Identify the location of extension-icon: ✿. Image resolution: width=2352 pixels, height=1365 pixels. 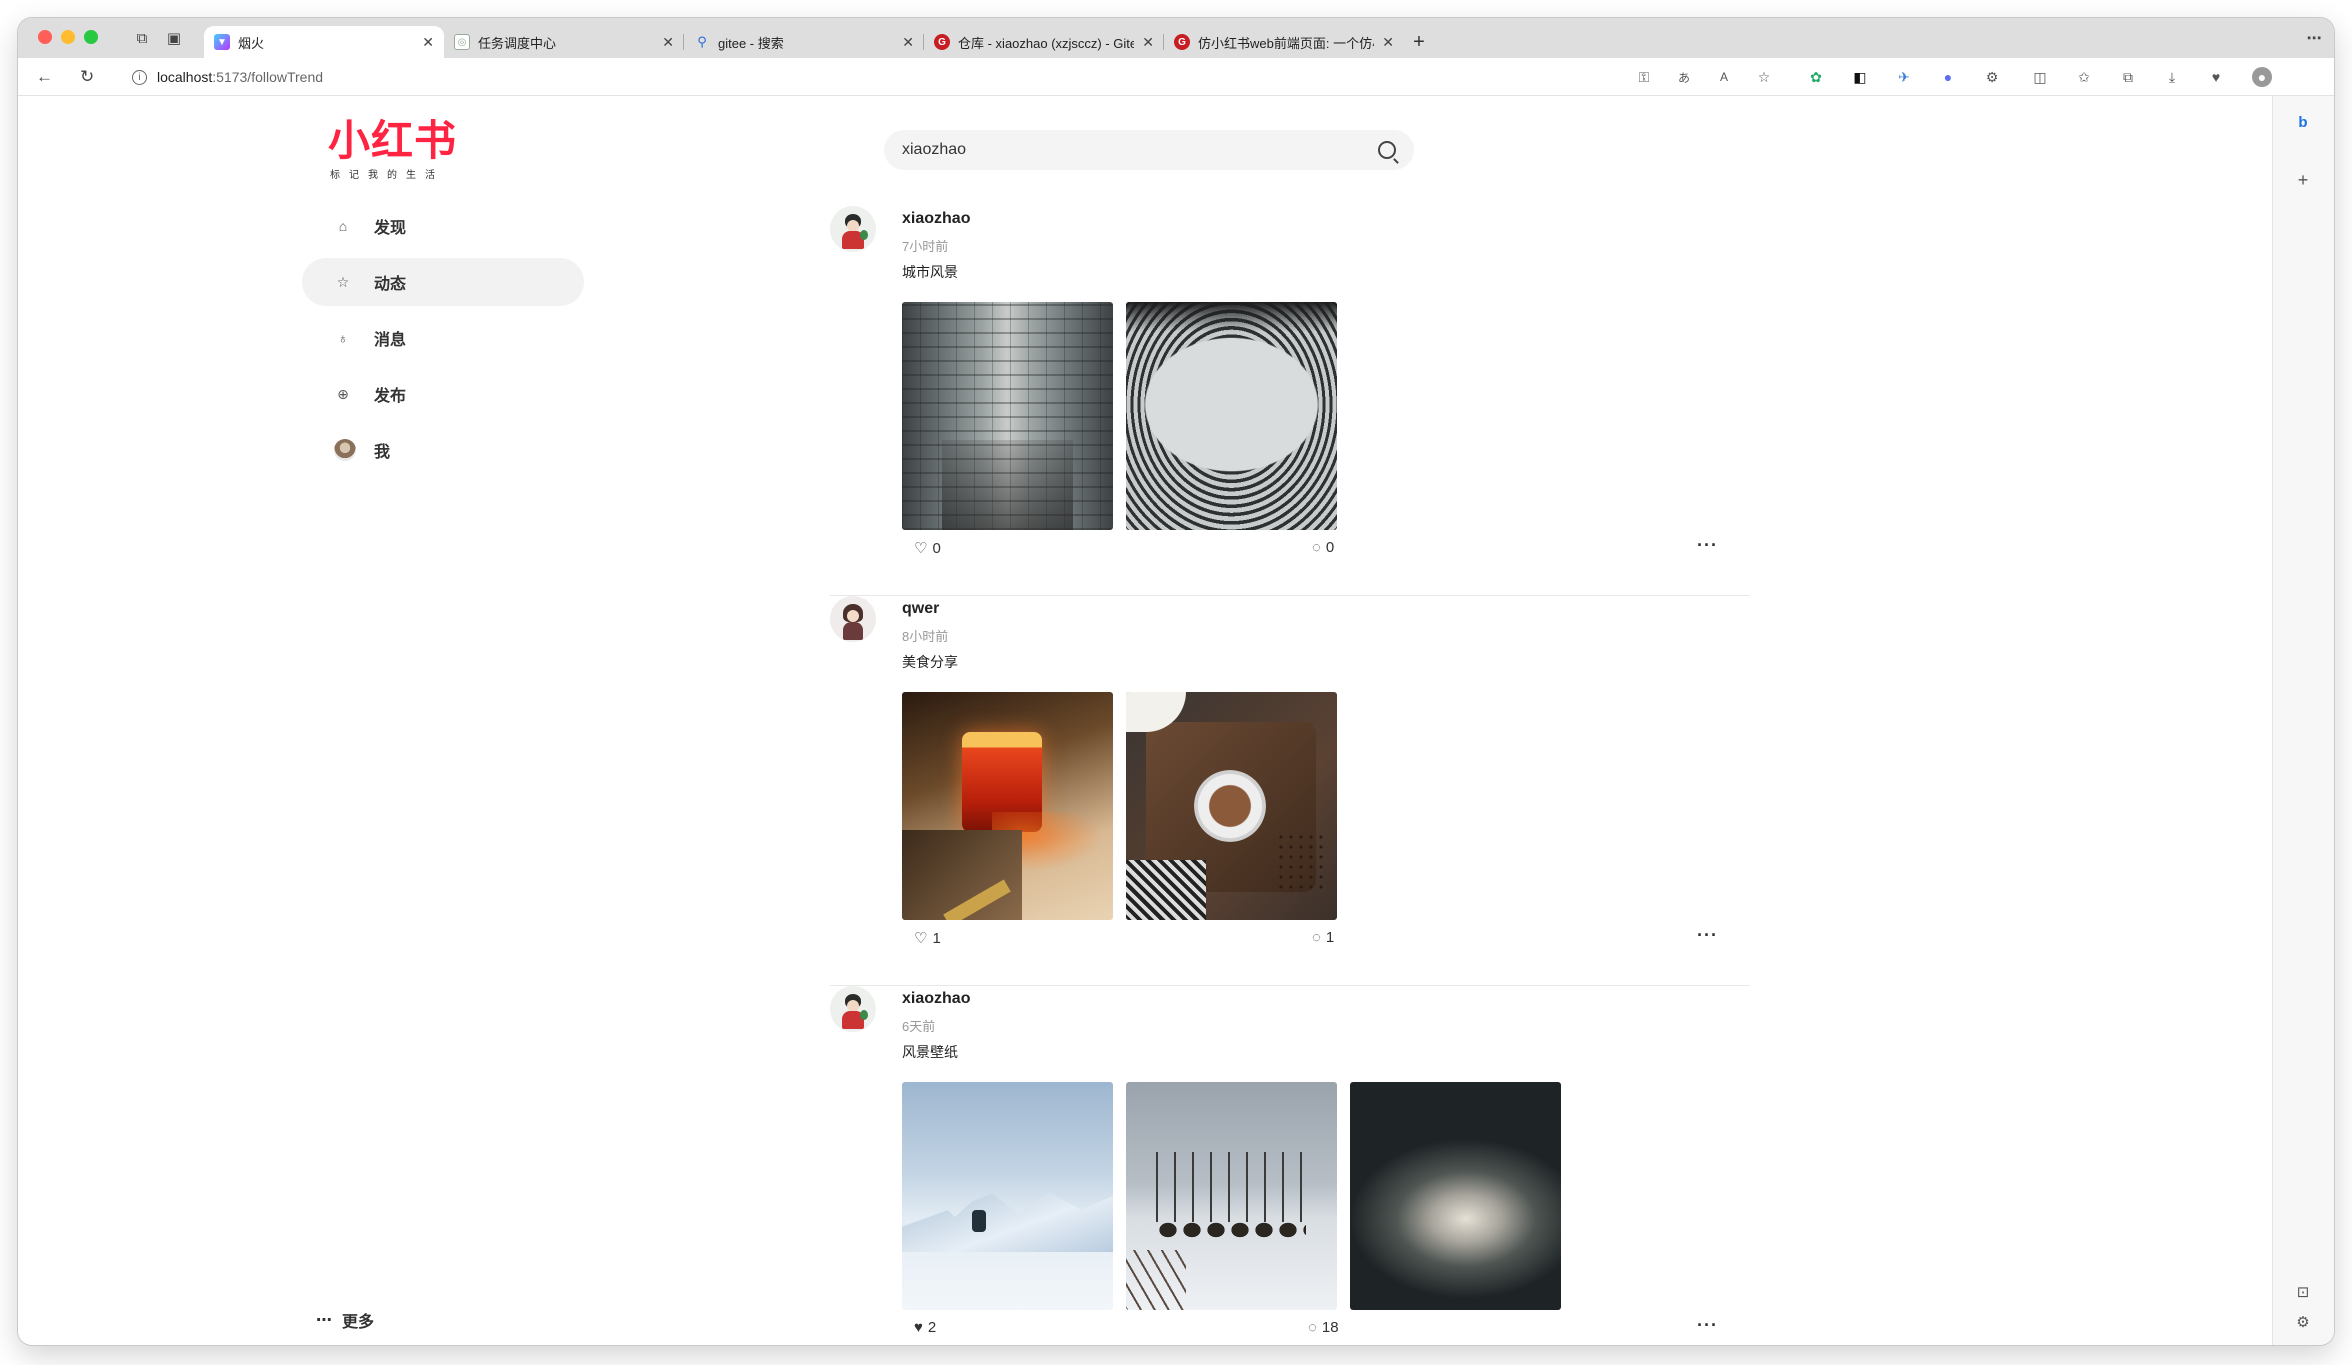
(1816, 77).